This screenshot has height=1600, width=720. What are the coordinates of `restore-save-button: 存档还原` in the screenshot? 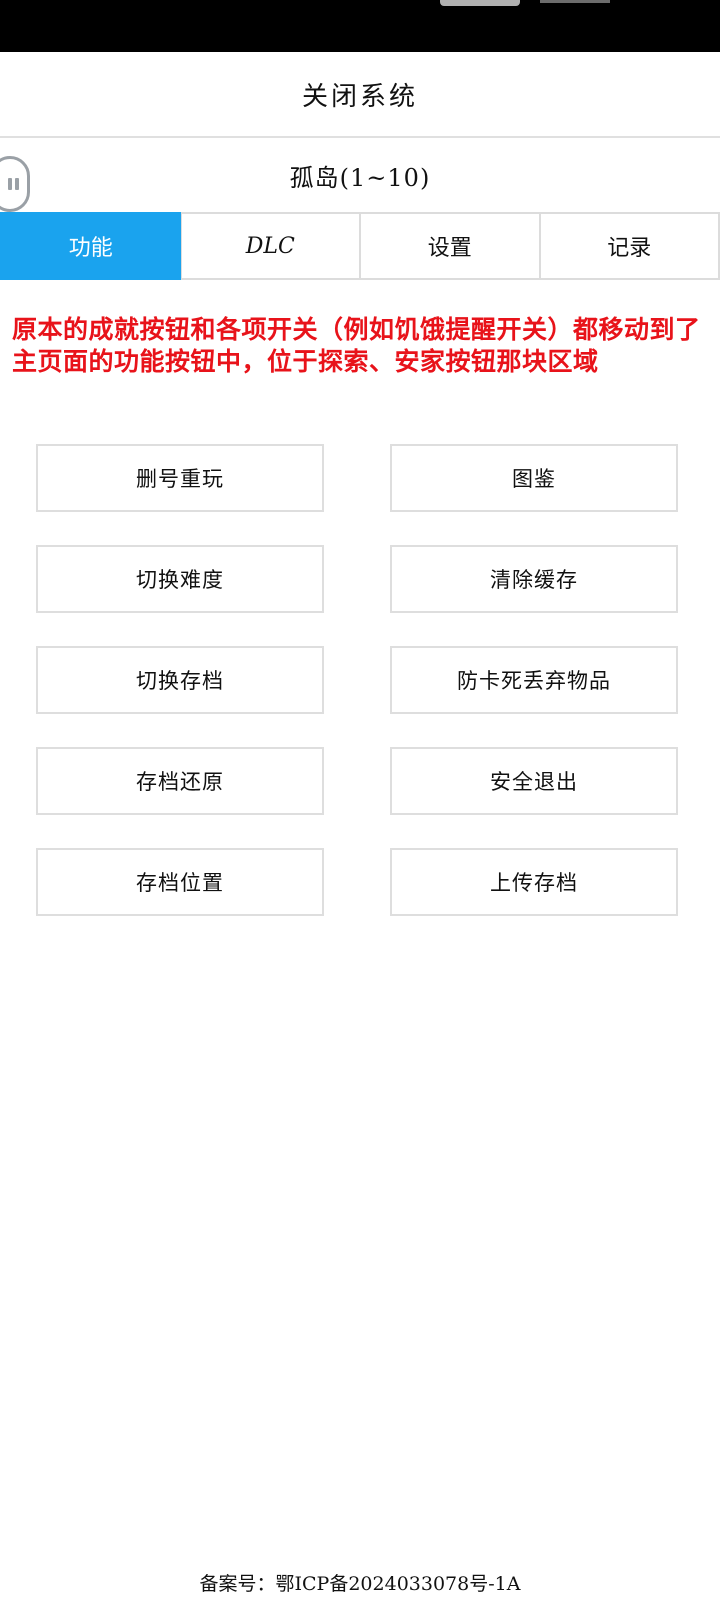 It's located at (180, 781).